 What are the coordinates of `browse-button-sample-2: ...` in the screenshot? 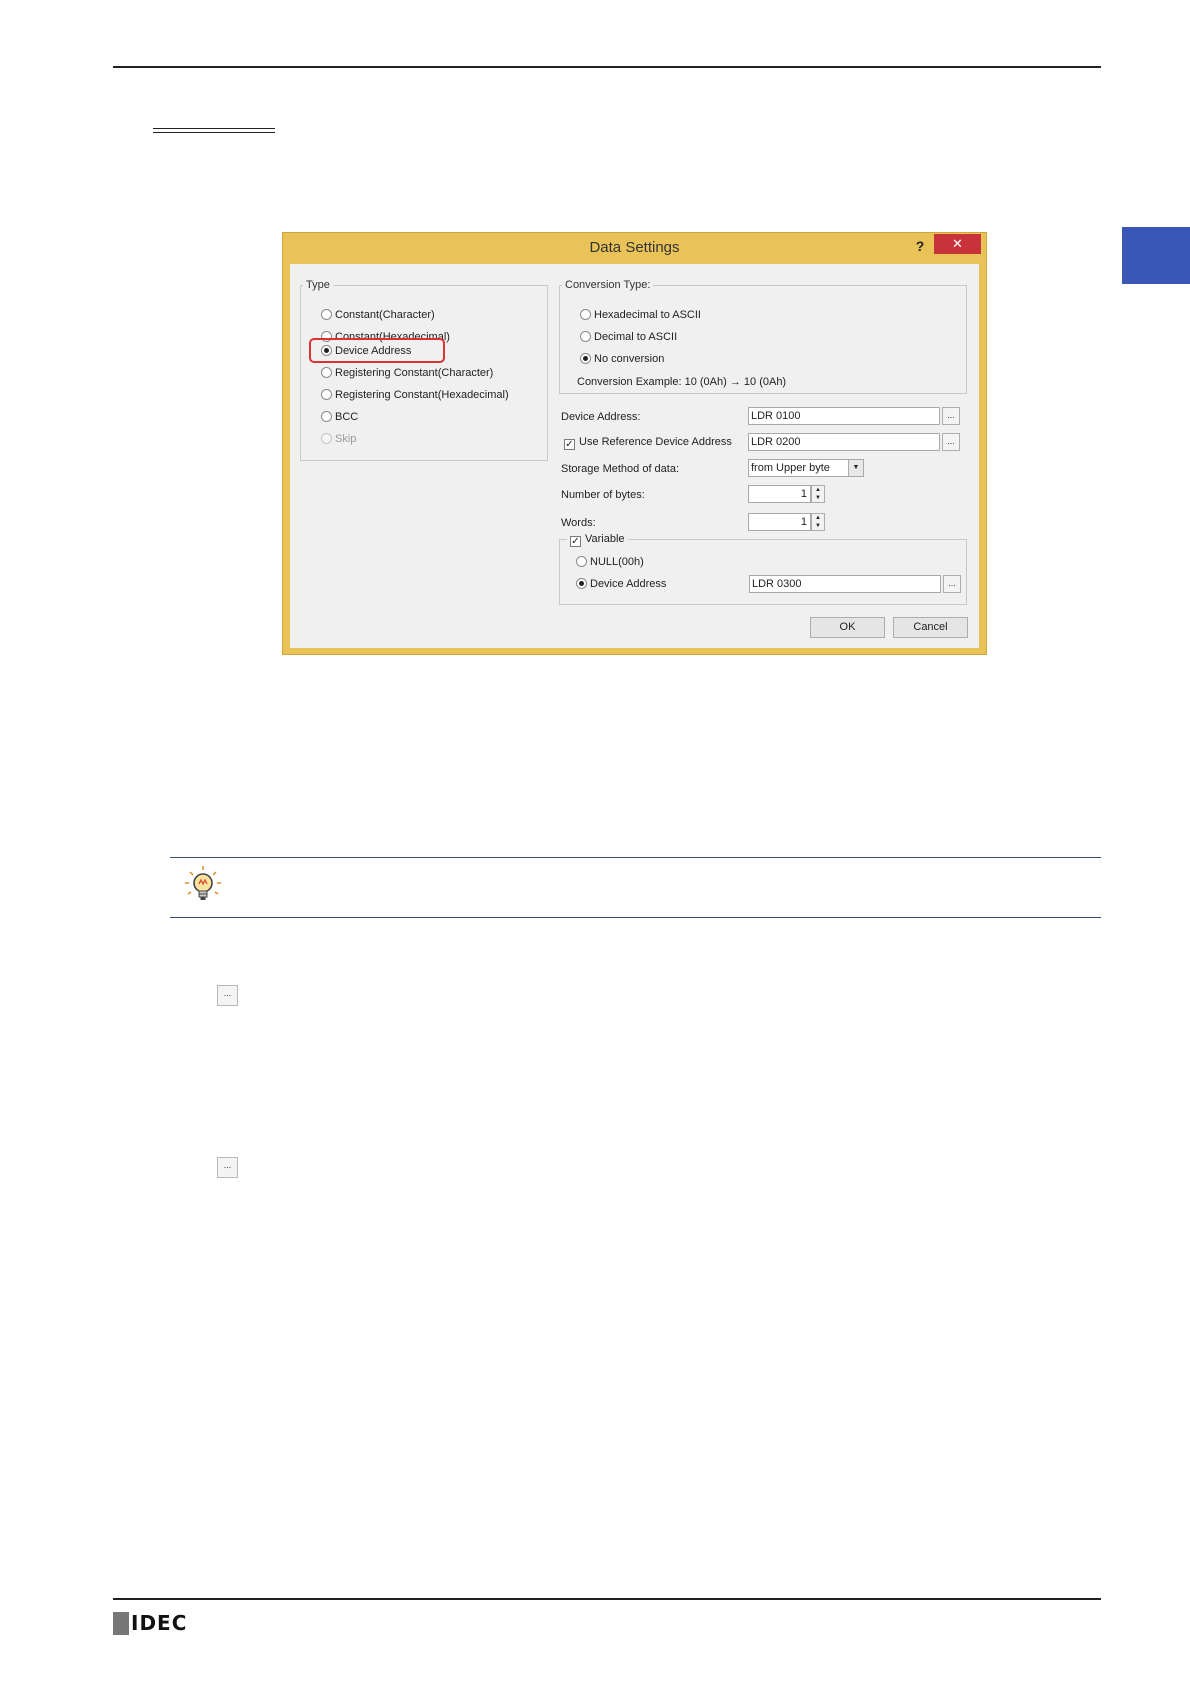 It's located at (227, 1167).